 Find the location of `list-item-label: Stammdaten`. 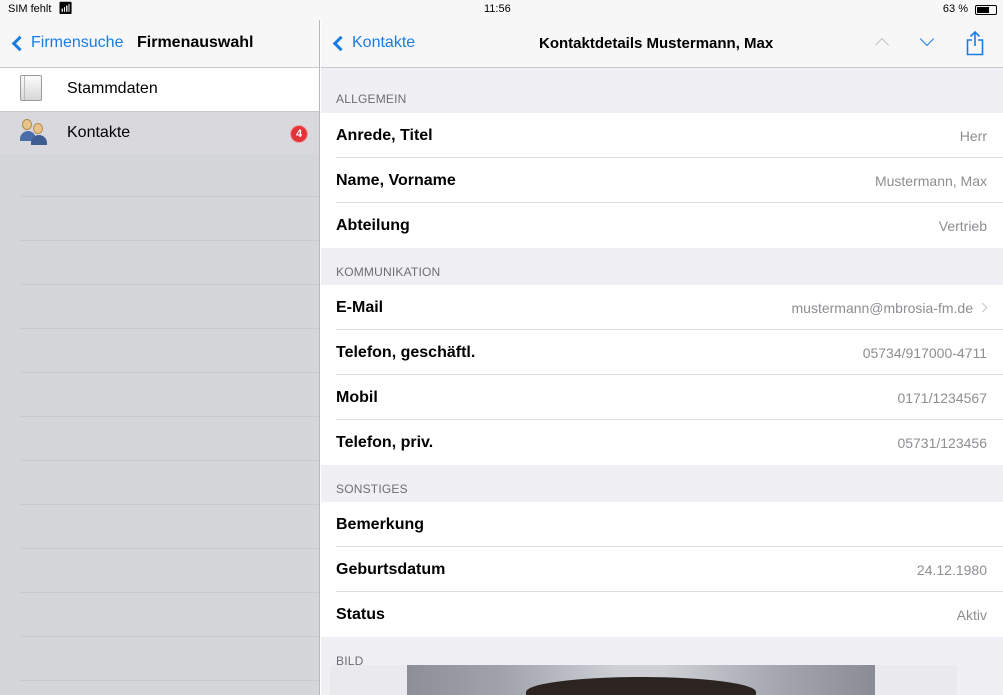

list-item-label: Stammdaten is located at coordinates (112, 88).